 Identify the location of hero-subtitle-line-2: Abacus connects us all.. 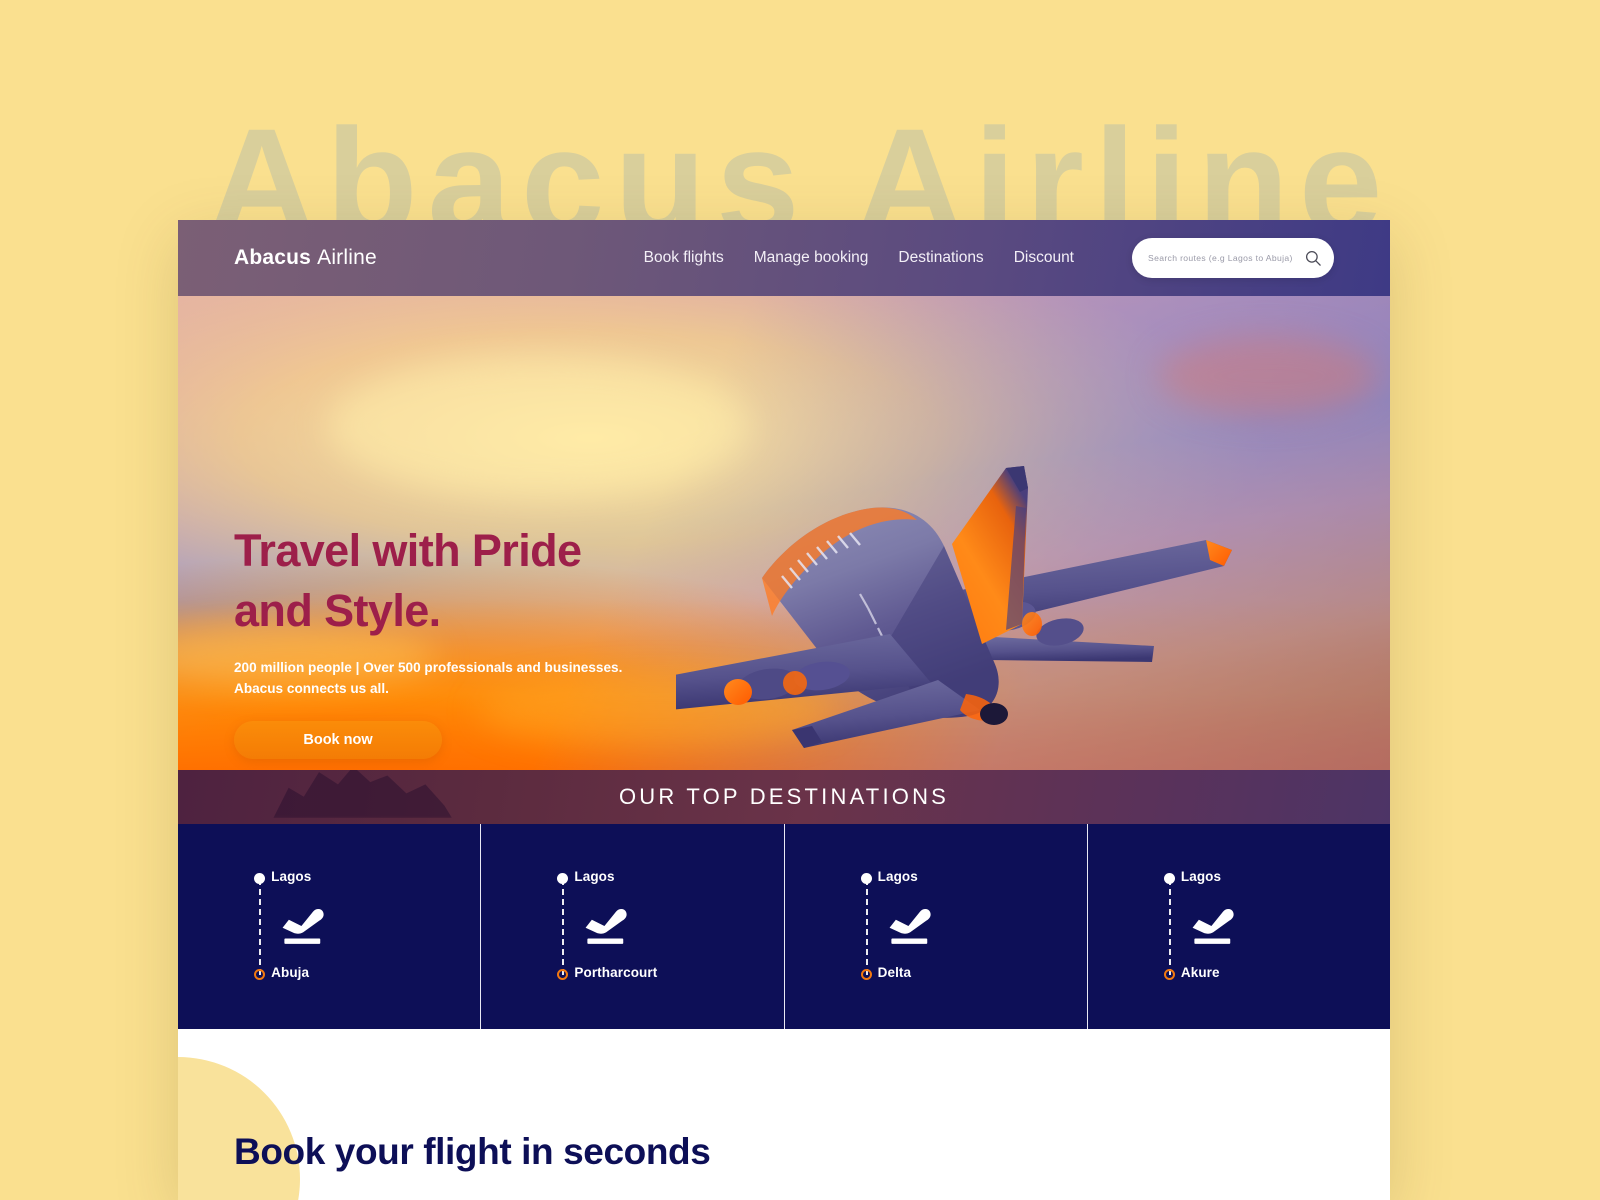
(311, 688).